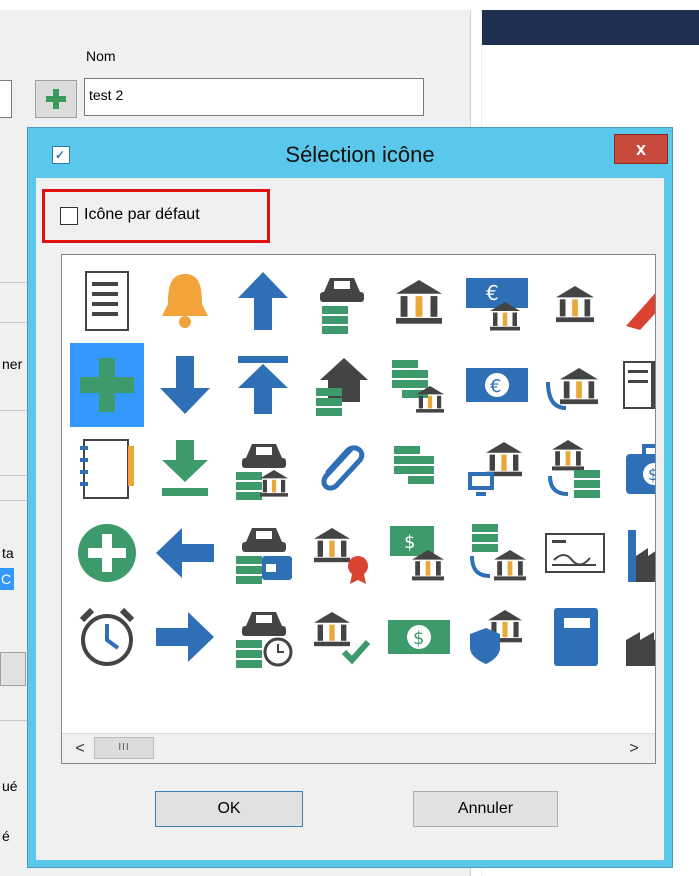 Image resolution: width=699 pixels, height=876 pixels. Describe the element at coordinates (640, 311) in the screenshot. I see `ribbon-icon` at that location.